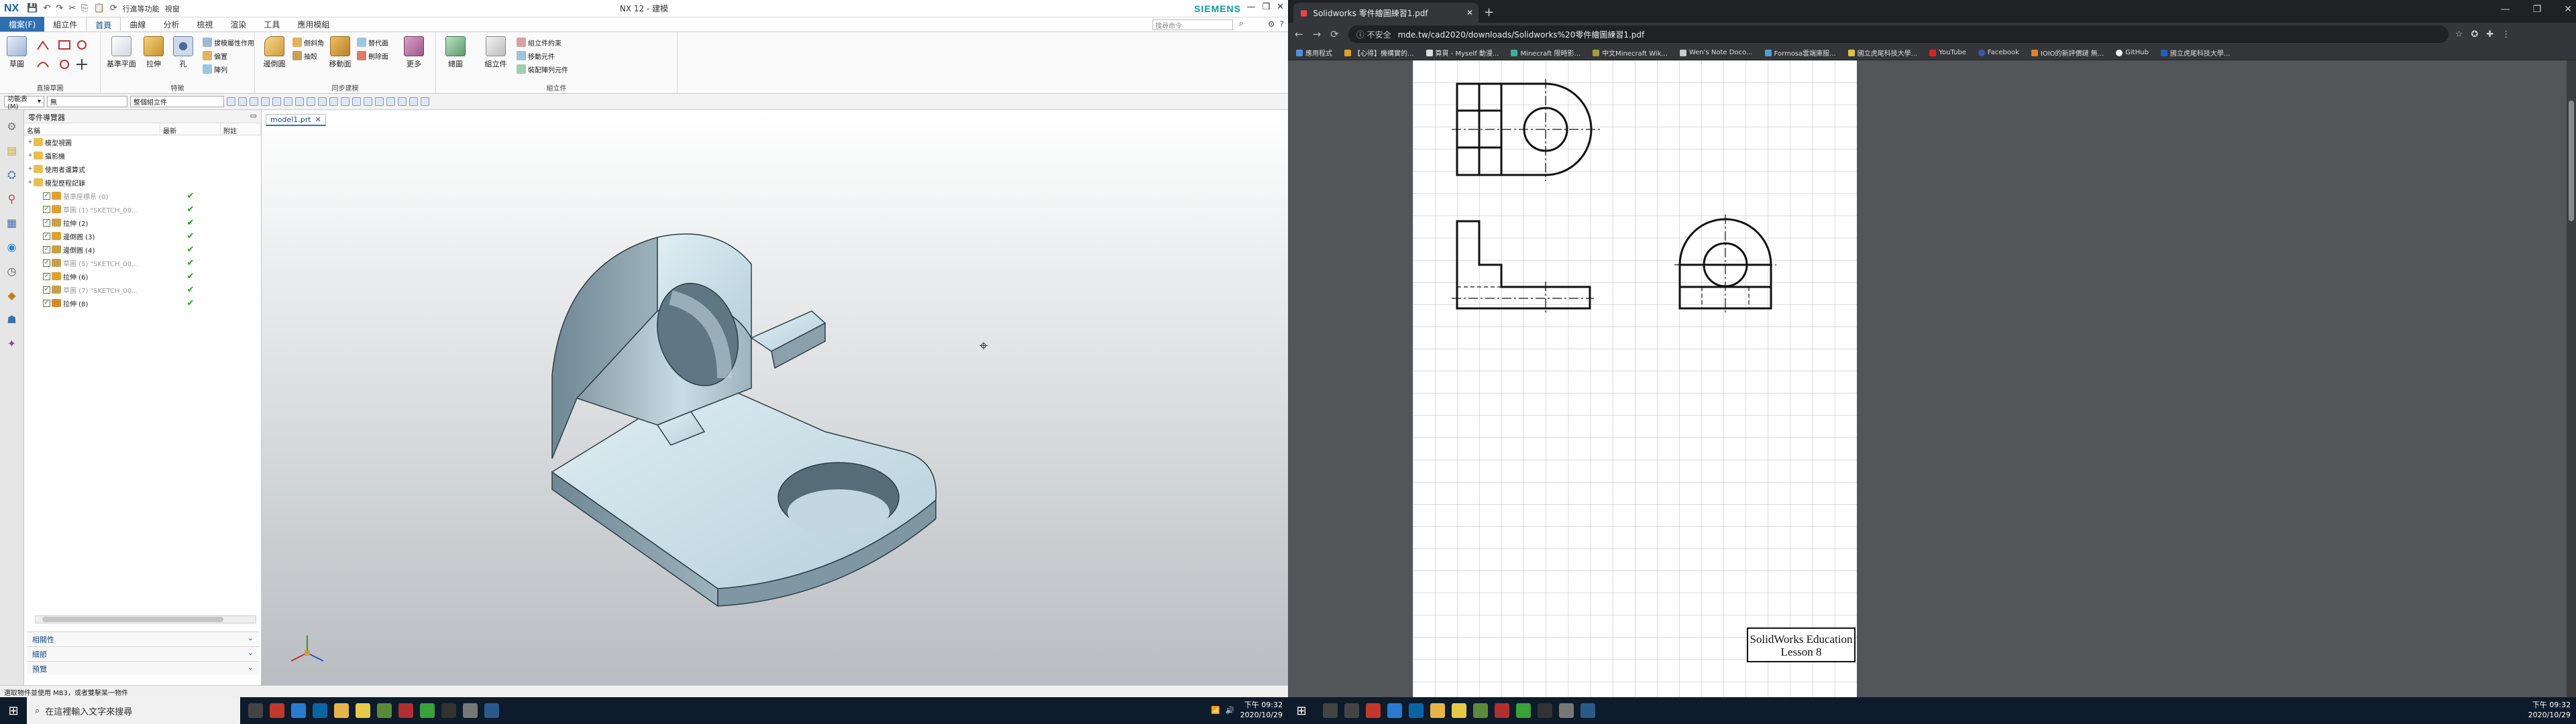  What do you see at coordinates (2537, 9) in the screenshot?
I see `restore-icon: ❐` at bounding box center [2537, 9].